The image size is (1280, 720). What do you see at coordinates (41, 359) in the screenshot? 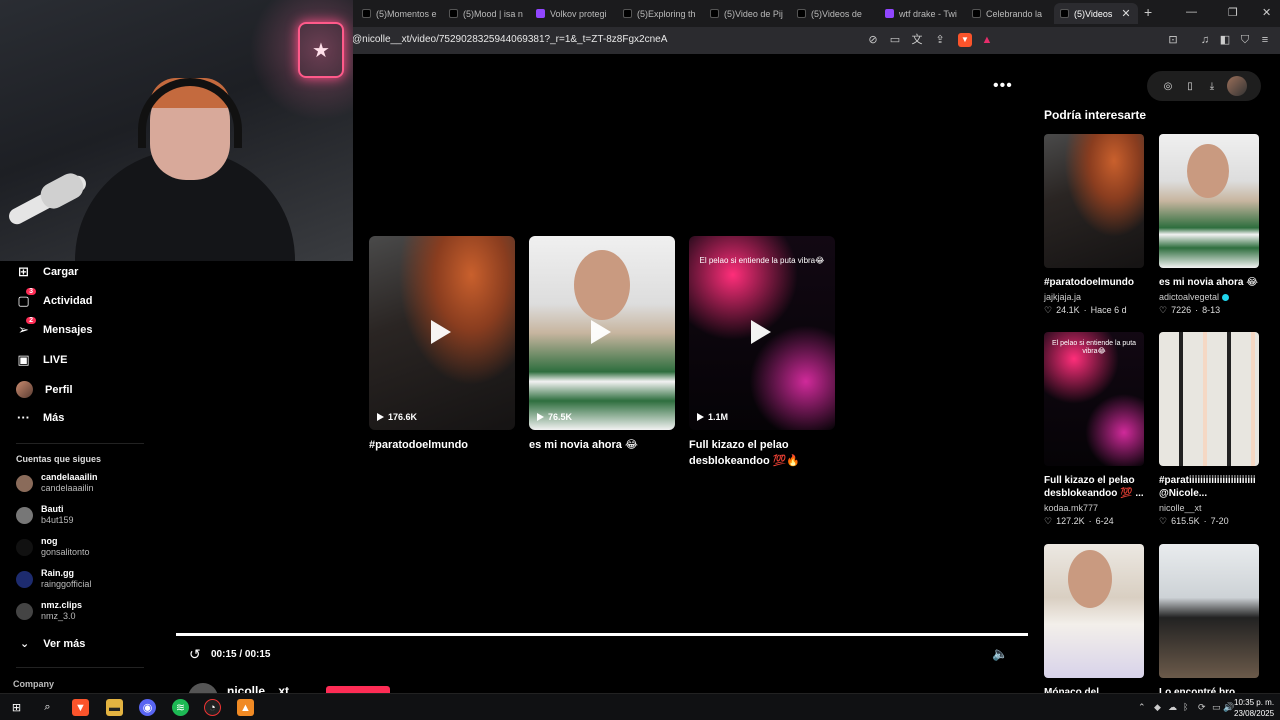
I see `nav-item-live: ▣ LIVE` at bounding box center [41, 359].